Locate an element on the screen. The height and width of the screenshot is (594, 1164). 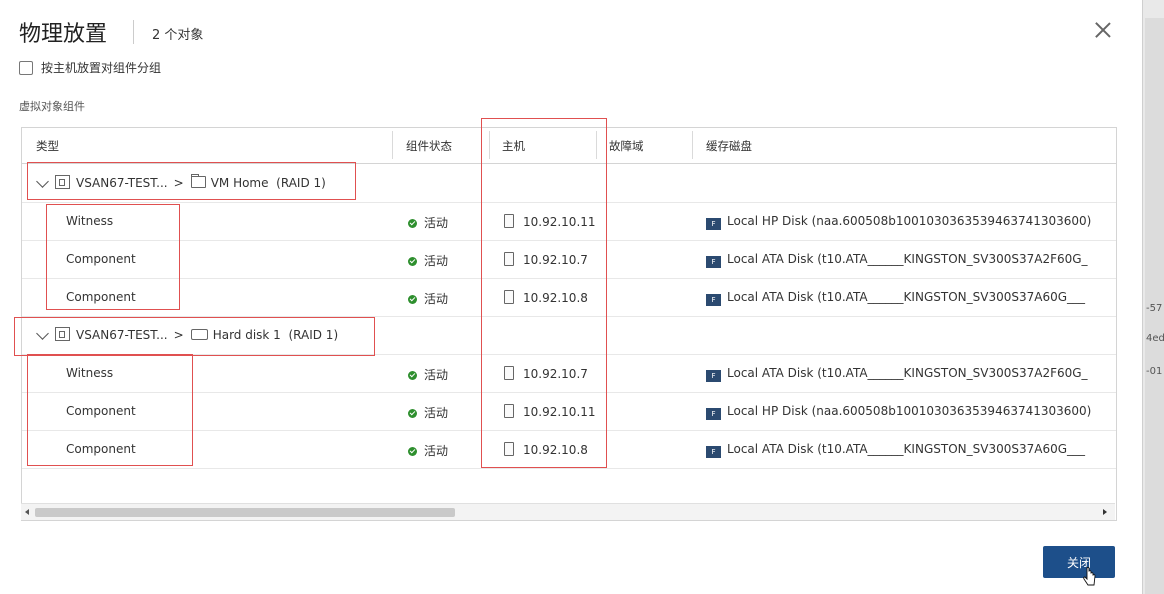
column-header-type: 类型 is located at coordinates (47, 146).